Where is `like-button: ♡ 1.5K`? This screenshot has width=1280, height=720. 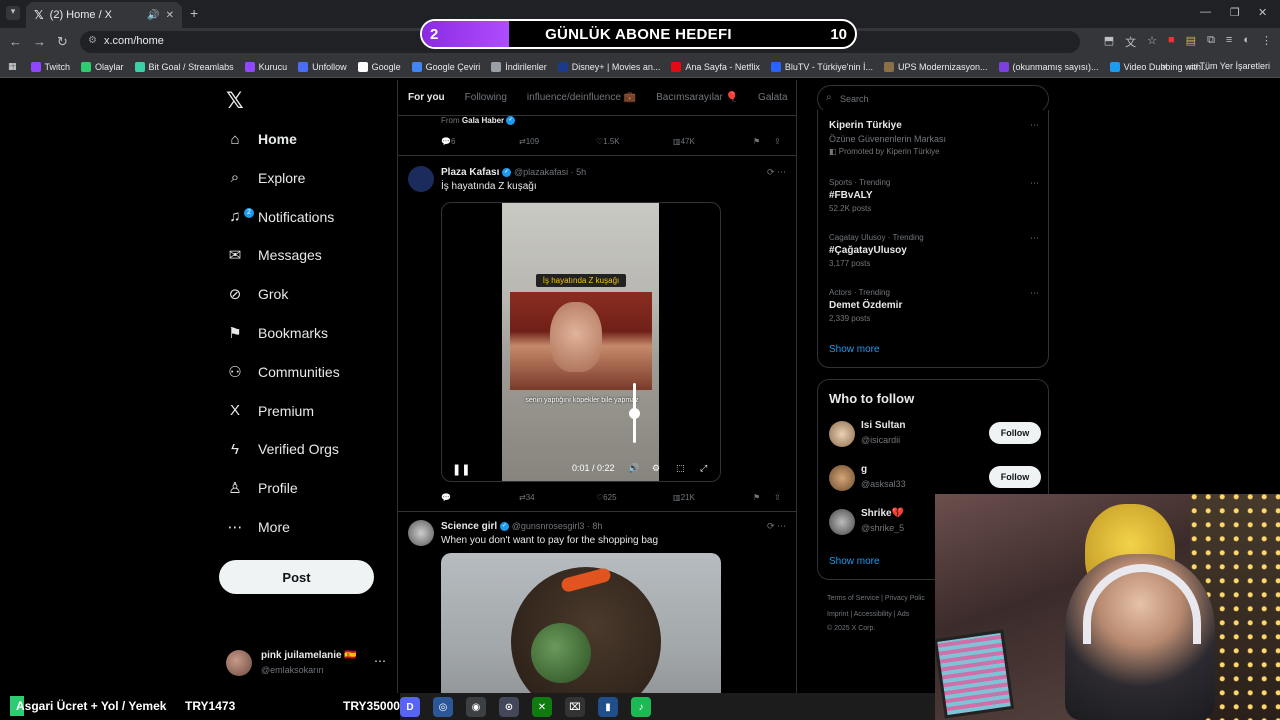
like-button: ♡ 1.5K is located at coordinates (608, 141).